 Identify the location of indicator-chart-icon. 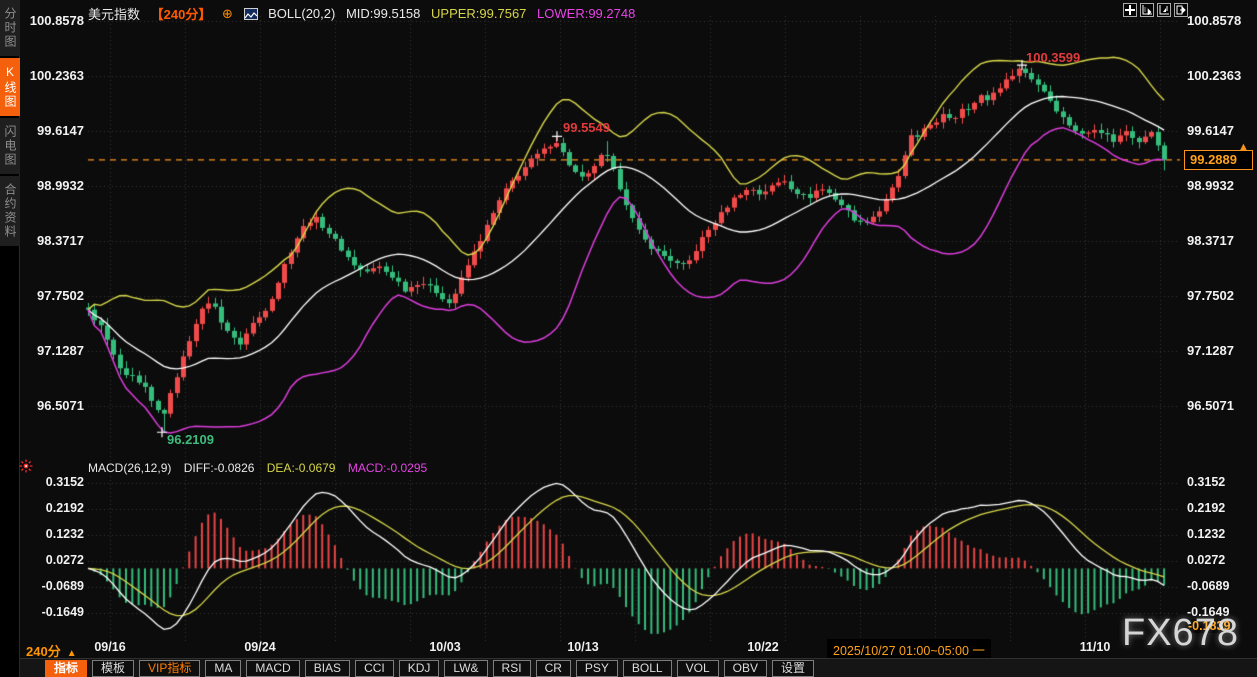
(250, 13).